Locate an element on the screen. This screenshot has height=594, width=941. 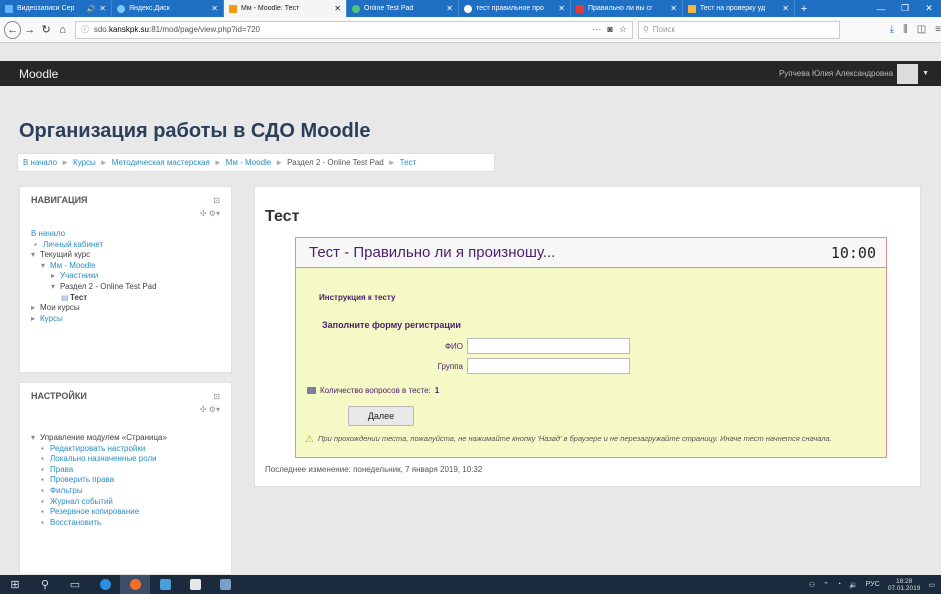
settings-item: Восстановить is located at coordinates (75, 522).